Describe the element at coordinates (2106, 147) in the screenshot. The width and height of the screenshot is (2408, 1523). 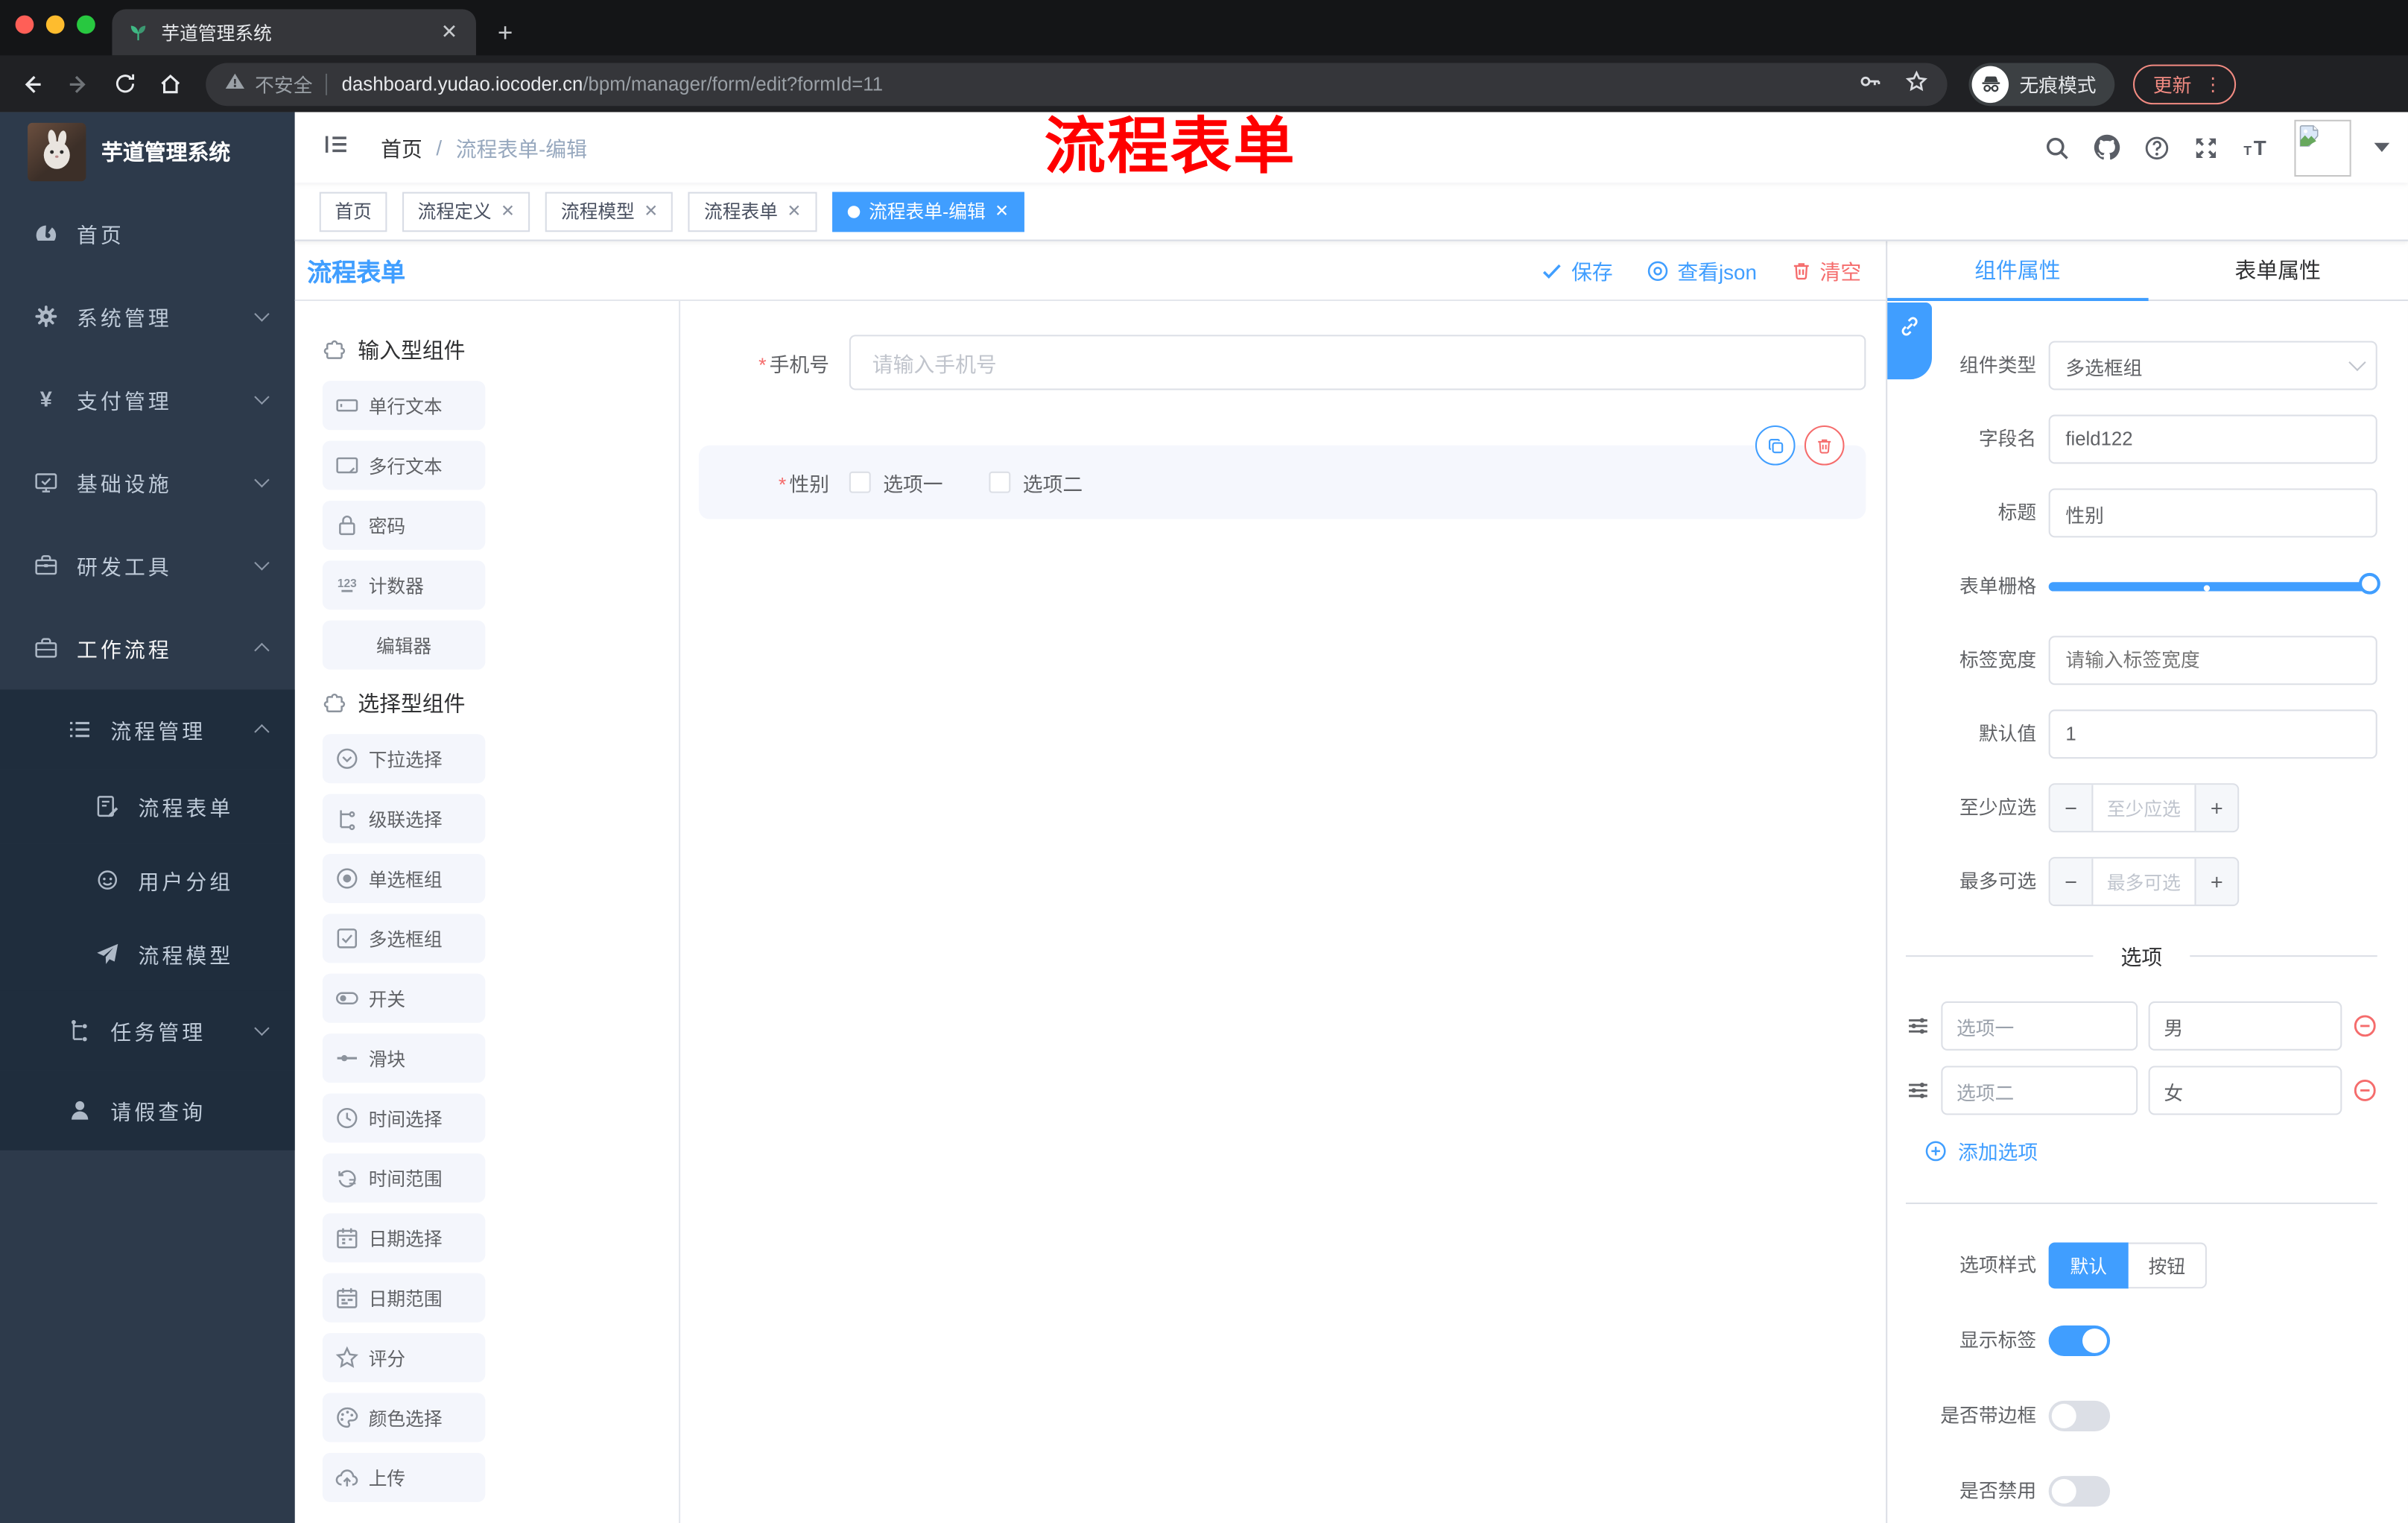
I see `github-icon` at that location.